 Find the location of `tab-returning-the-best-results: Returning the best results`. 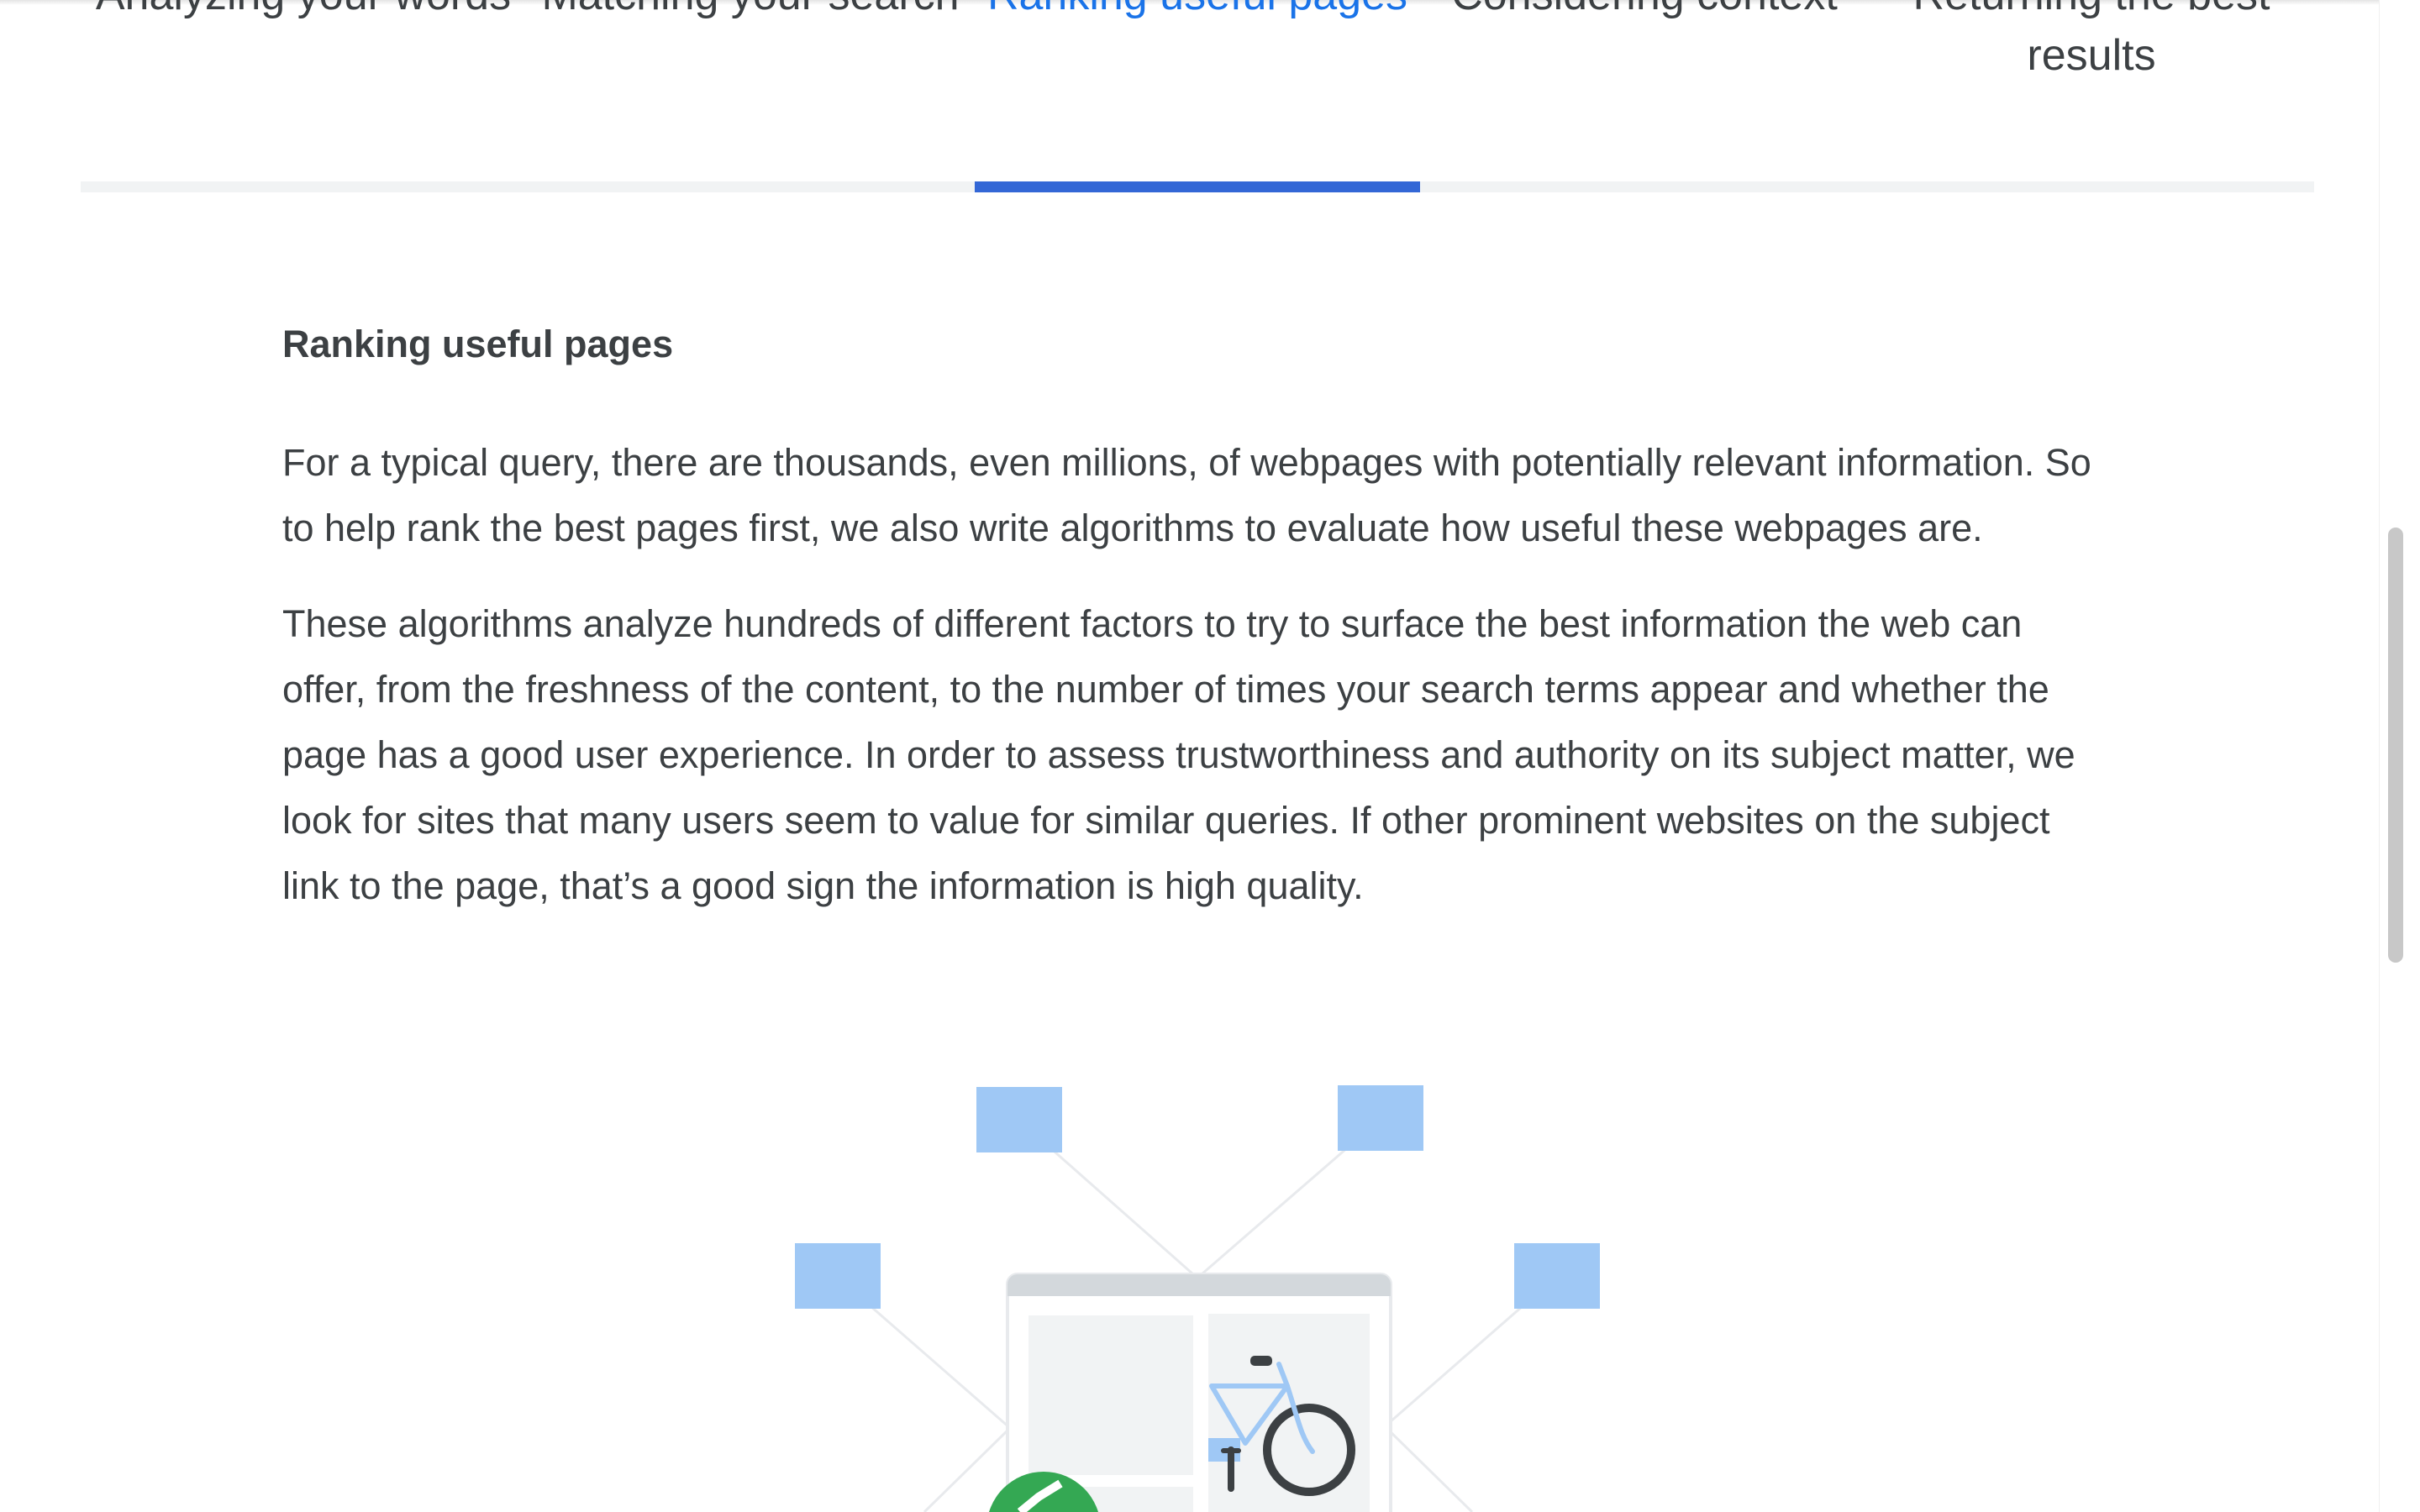

tab-returning-the-best-results: Returning the best results is located at coordinates (2091, 70).